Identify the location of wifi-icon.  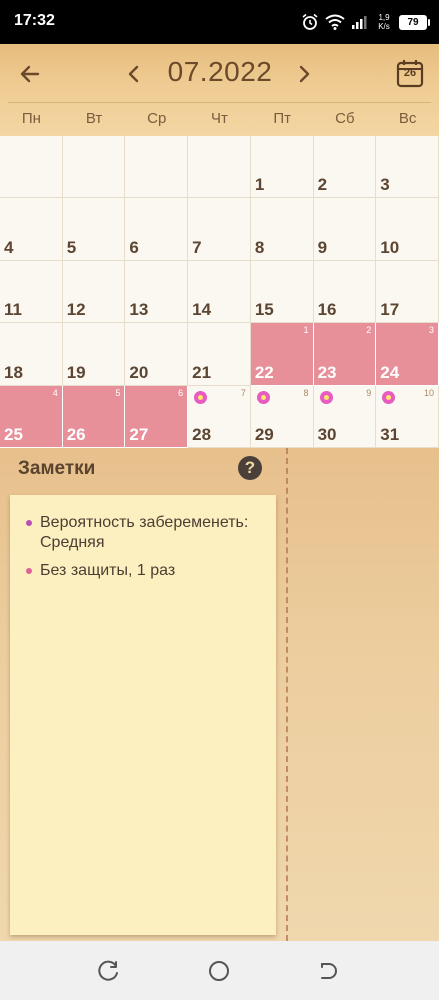
(335, 22).